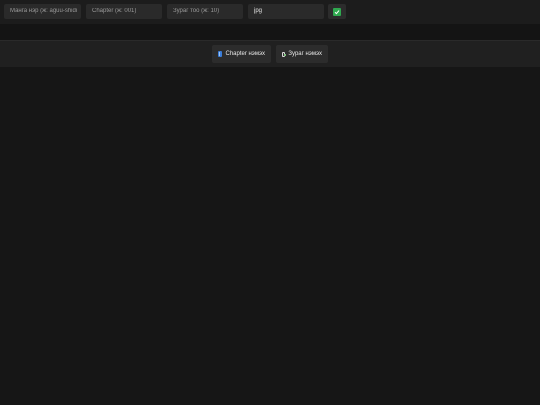 This screenshot has height=405, width=540. I want to click on add-chapter-label: Chapter нэмэх, so click(245, 54).